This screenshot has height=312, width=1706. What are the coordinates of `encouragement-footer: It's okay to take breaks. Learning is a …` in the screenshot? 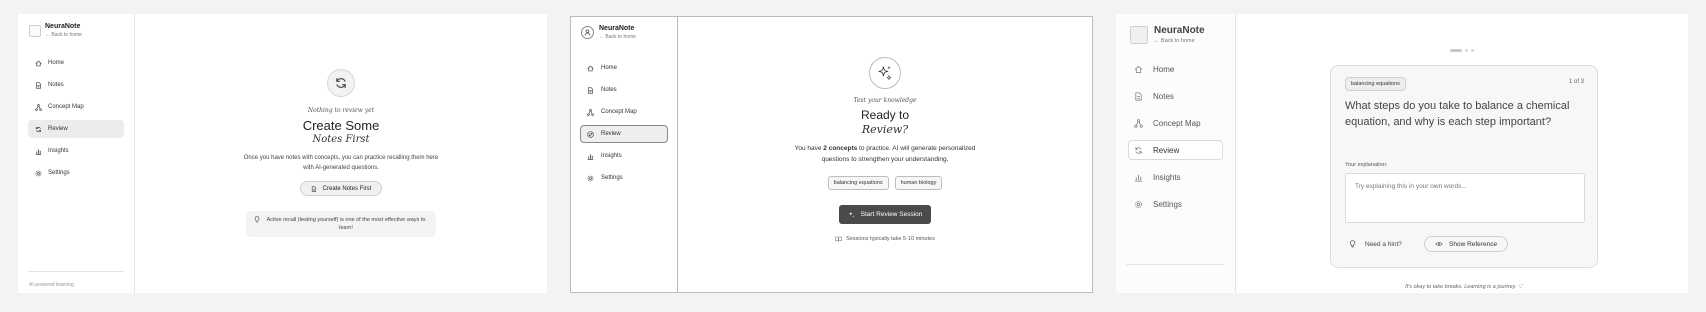 It's located at (1464, 287).